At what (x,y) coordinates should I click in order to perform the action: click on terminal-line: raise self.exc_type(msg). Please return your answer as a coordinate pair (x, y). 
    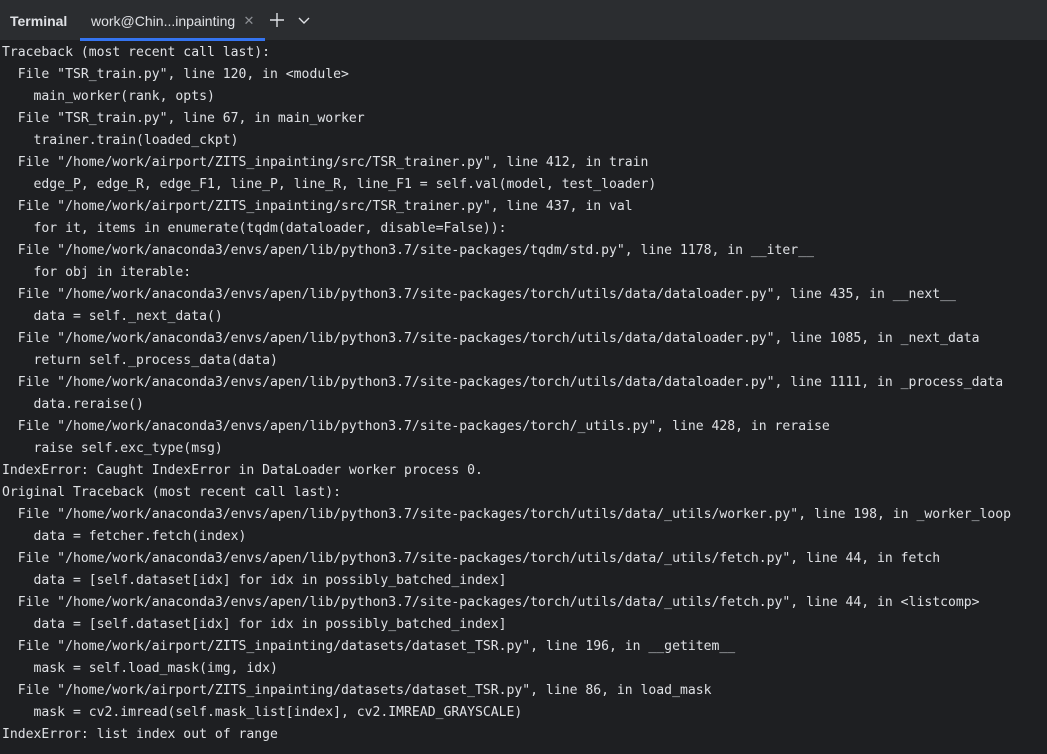
    Looking at the image, I should click on (112, 448).